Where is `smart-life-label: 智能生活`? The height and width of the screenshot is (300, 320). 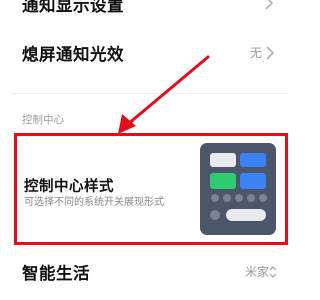
smart-life-label: 智能生活 is located at coordinates (56, 273).